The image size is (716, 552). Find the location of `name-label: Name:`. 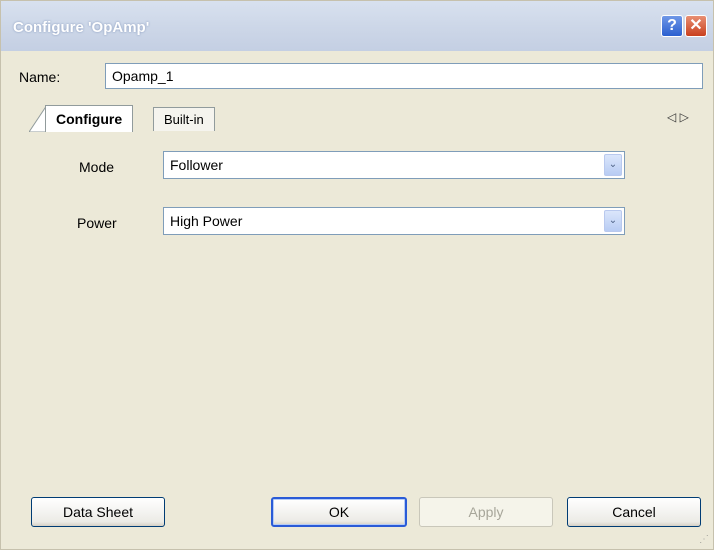

name-label: Name: is located at coordinates (40, 77).